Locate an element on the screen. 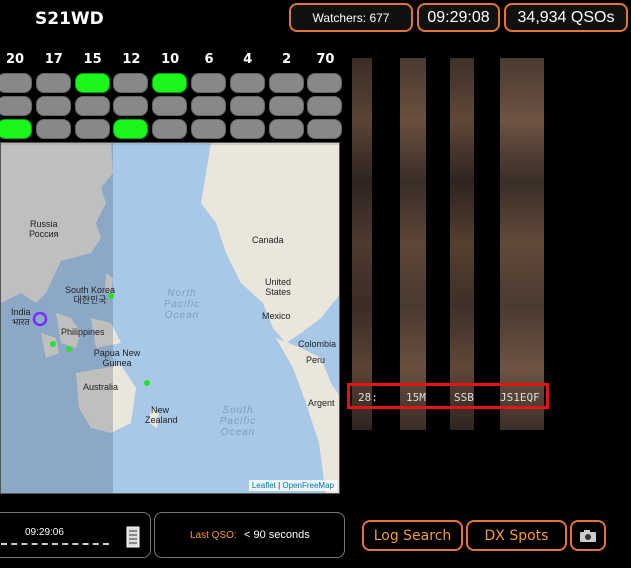 The height and width of the screenshot is (568, 631). clock-panel: 09:29:06 is located at coordinates (75, 535).